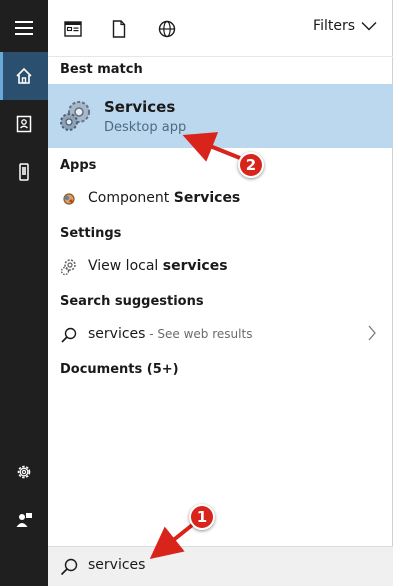  I want to click on filters-dropdown: Filters, so click(345, 26).